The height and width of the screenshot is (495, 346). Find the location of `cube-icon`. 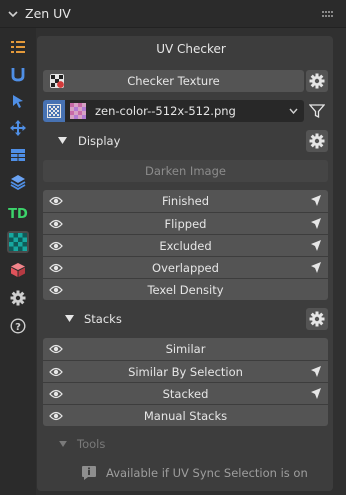

cube-icon is located at coordinates (18, 270).